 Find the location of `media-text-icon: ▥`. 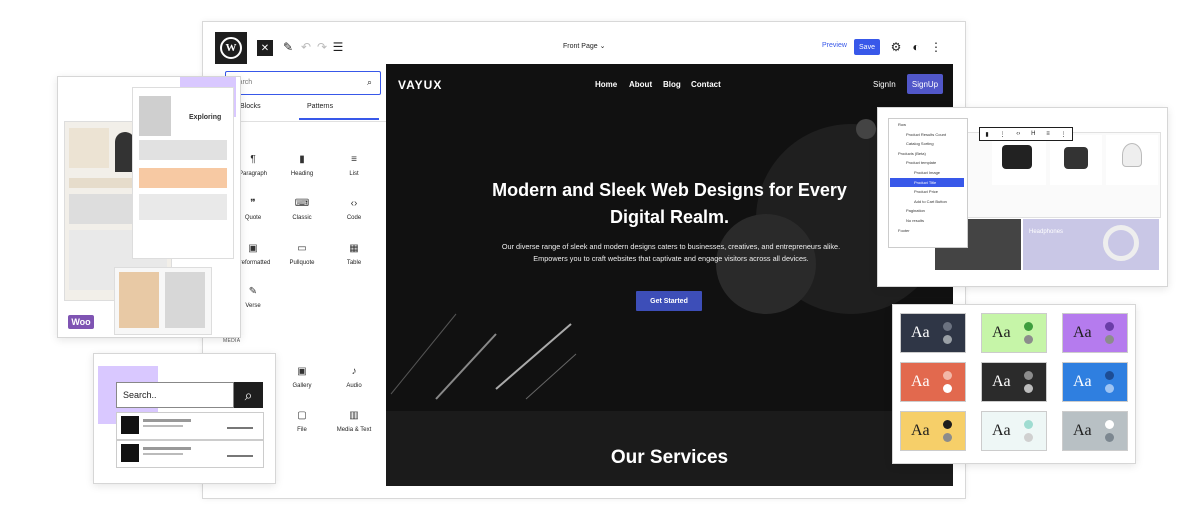

media-text-icon: ▥ is located at coordinates (354, 415).